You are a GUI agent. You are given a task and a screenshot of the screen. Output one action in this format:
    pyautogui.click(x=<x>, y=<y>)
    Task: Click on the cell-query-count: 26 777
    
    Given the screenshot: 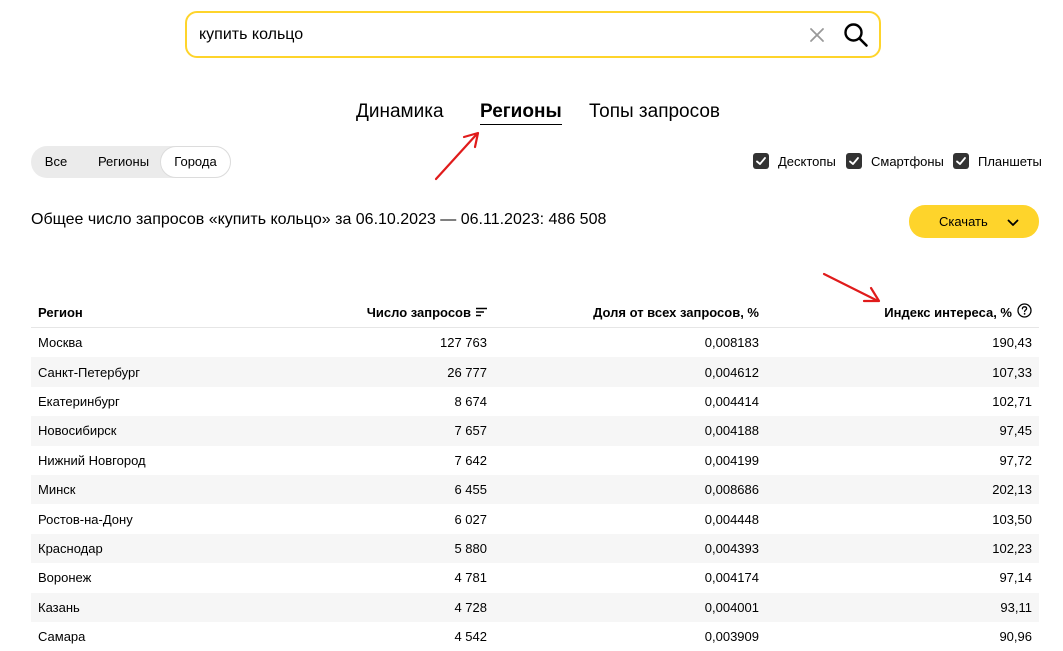 What is the action you would take?
    pyautogui.click(x=467, y=372)
    